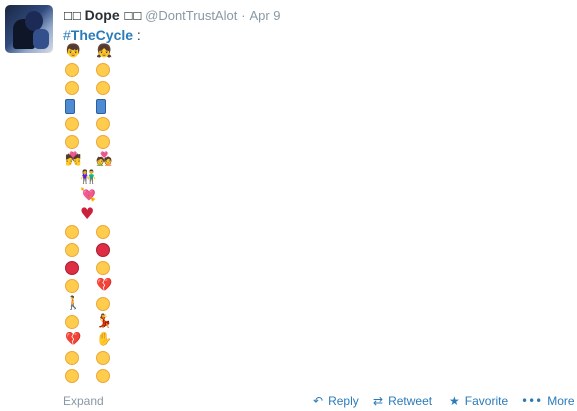  I want to click on crying-face-emoji, so click(103, 268).